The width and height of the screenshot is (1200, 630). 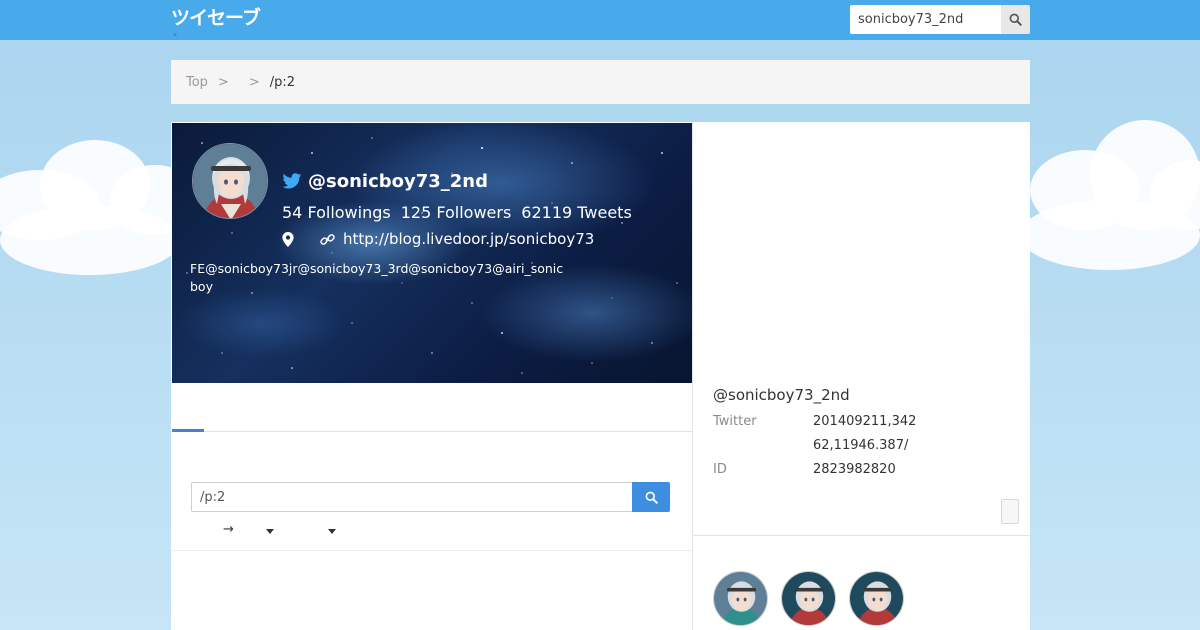 What do you see at coordinates (197, 82) in the screenshot?
I see `breadcrumb-top-link: Top` at bounding box center [197, 82].